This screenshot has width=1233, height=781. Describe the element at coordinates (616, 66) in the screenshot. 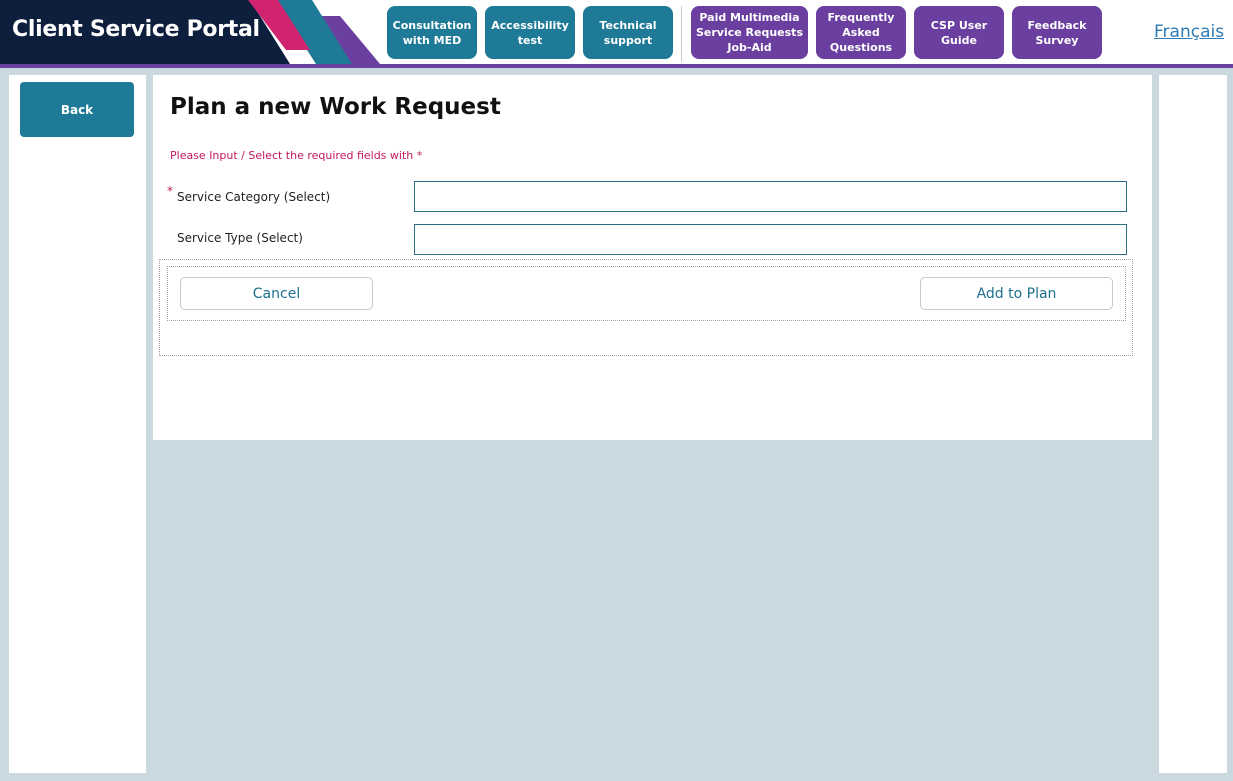

I see `header-accent-line` at that location.